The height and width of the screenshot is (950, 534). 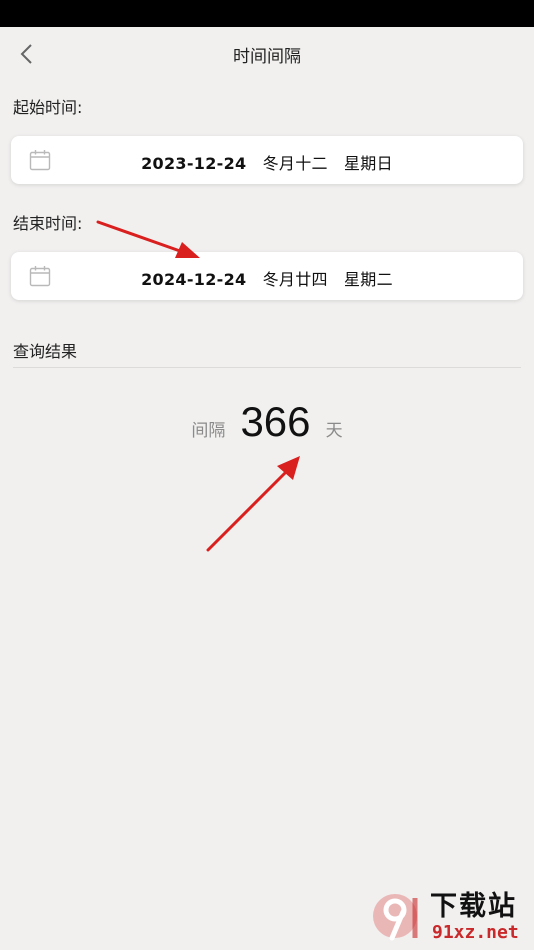 What do you see at coordinates (48, 107) in the screenshot?
I see `start-time-label: 起始时间:` at bounding box center [48, 107].